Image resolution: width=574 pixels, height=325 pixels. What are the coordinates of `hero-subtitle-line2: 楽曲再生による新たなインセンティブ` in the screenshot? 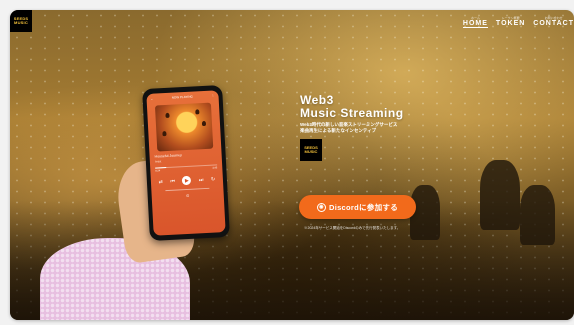 It's located at (338, 130).